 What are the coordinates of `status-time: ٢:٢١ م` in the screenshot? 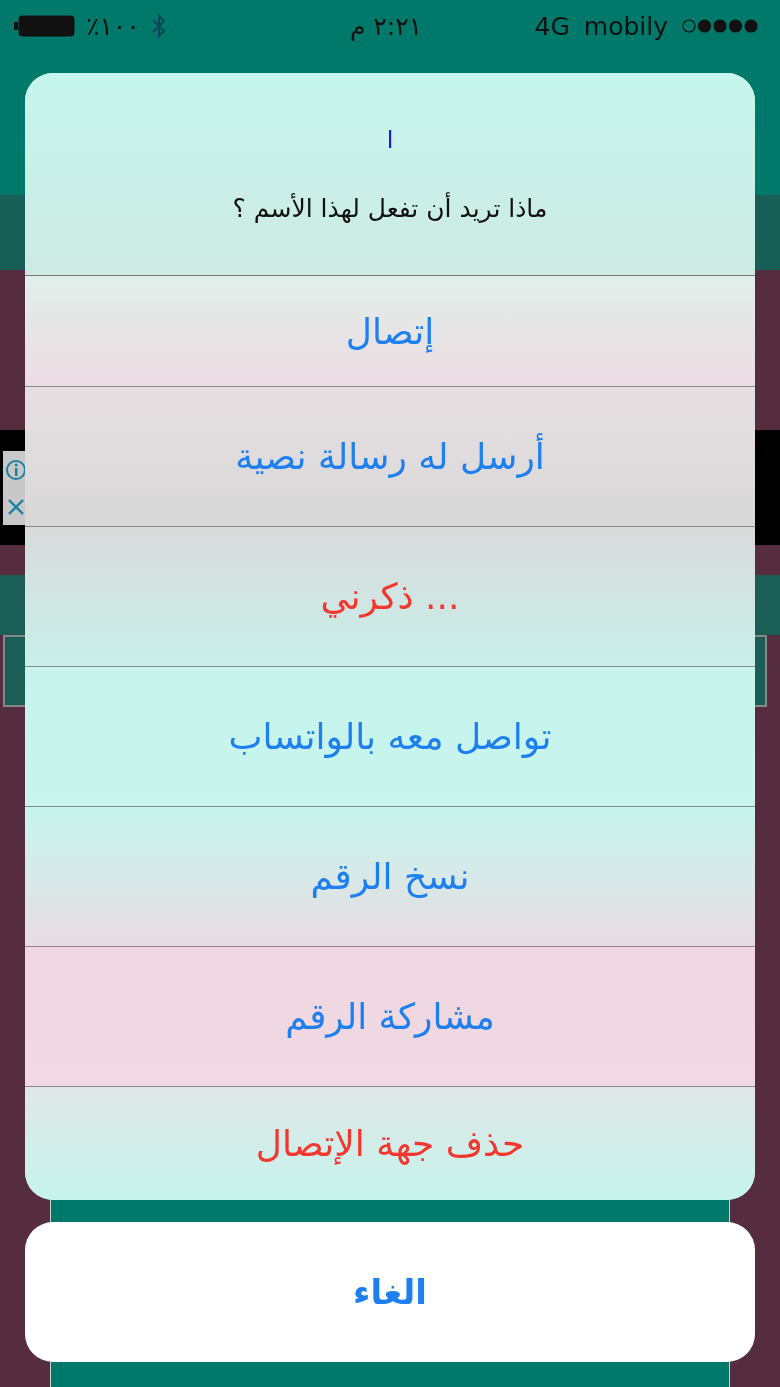 It's located at (386, 26).